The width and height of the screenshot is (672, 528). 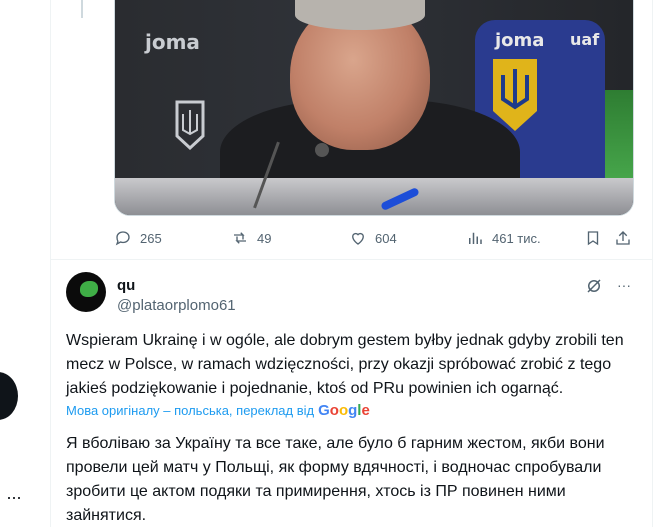 I want to click on views-count: 461 тис., so click(x=516, y=238).